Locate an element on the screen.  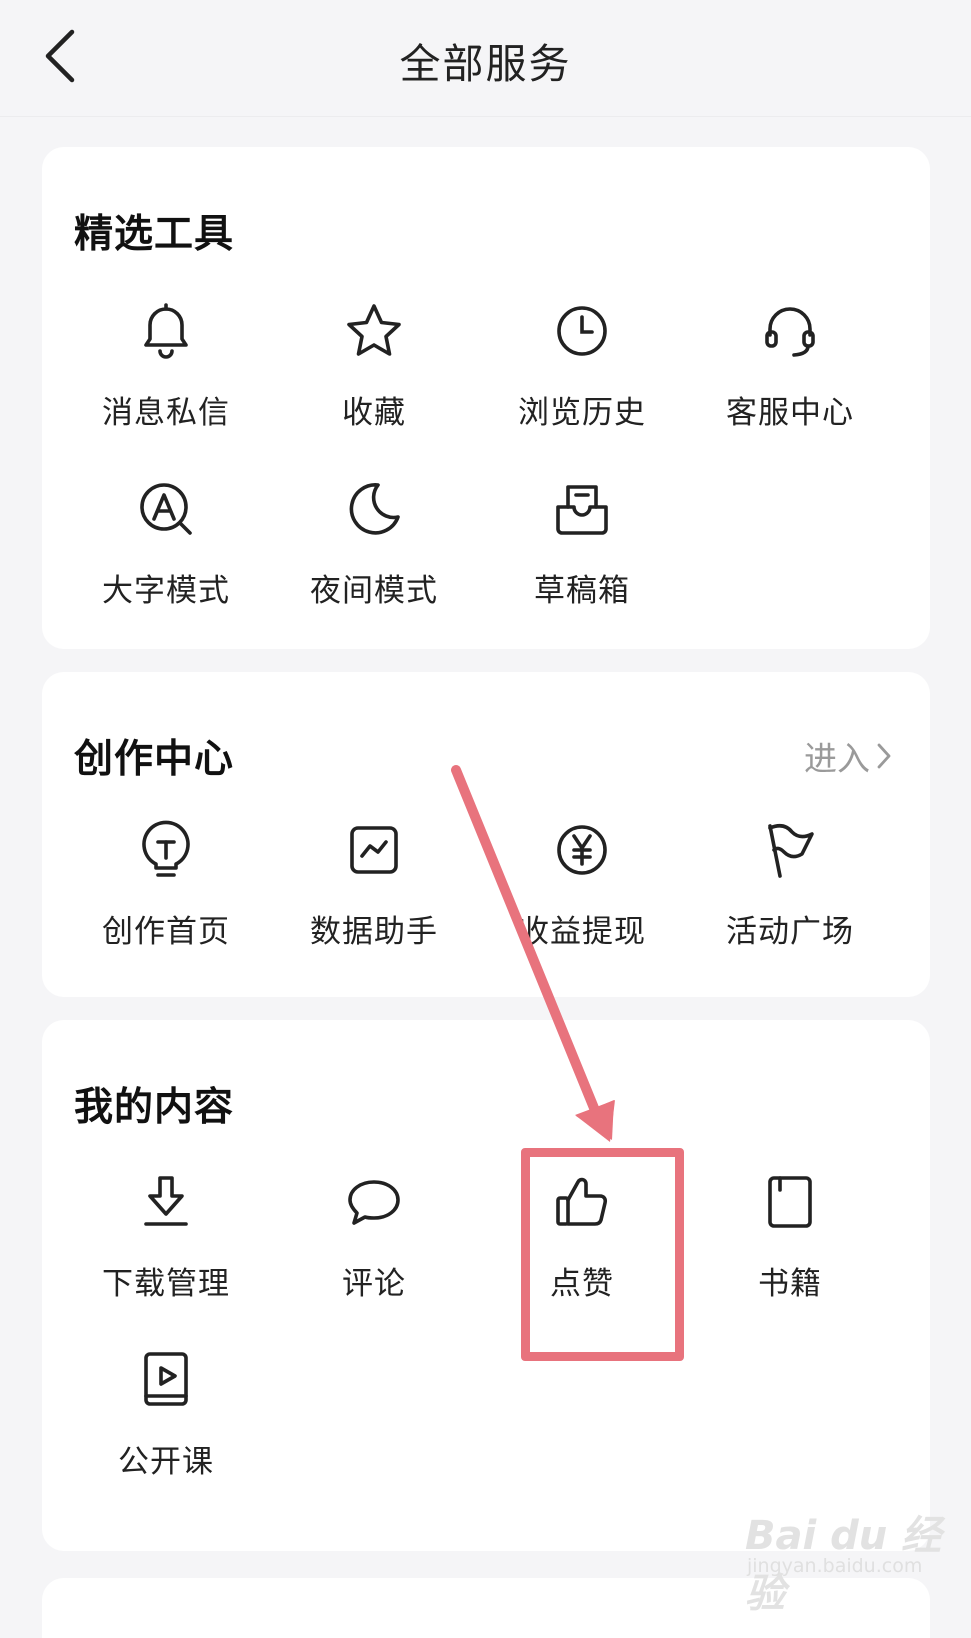
baidu-jingyan-watermark: Bai du 经验 jingyan.baidu.com is located at coordinates (850, 1556).